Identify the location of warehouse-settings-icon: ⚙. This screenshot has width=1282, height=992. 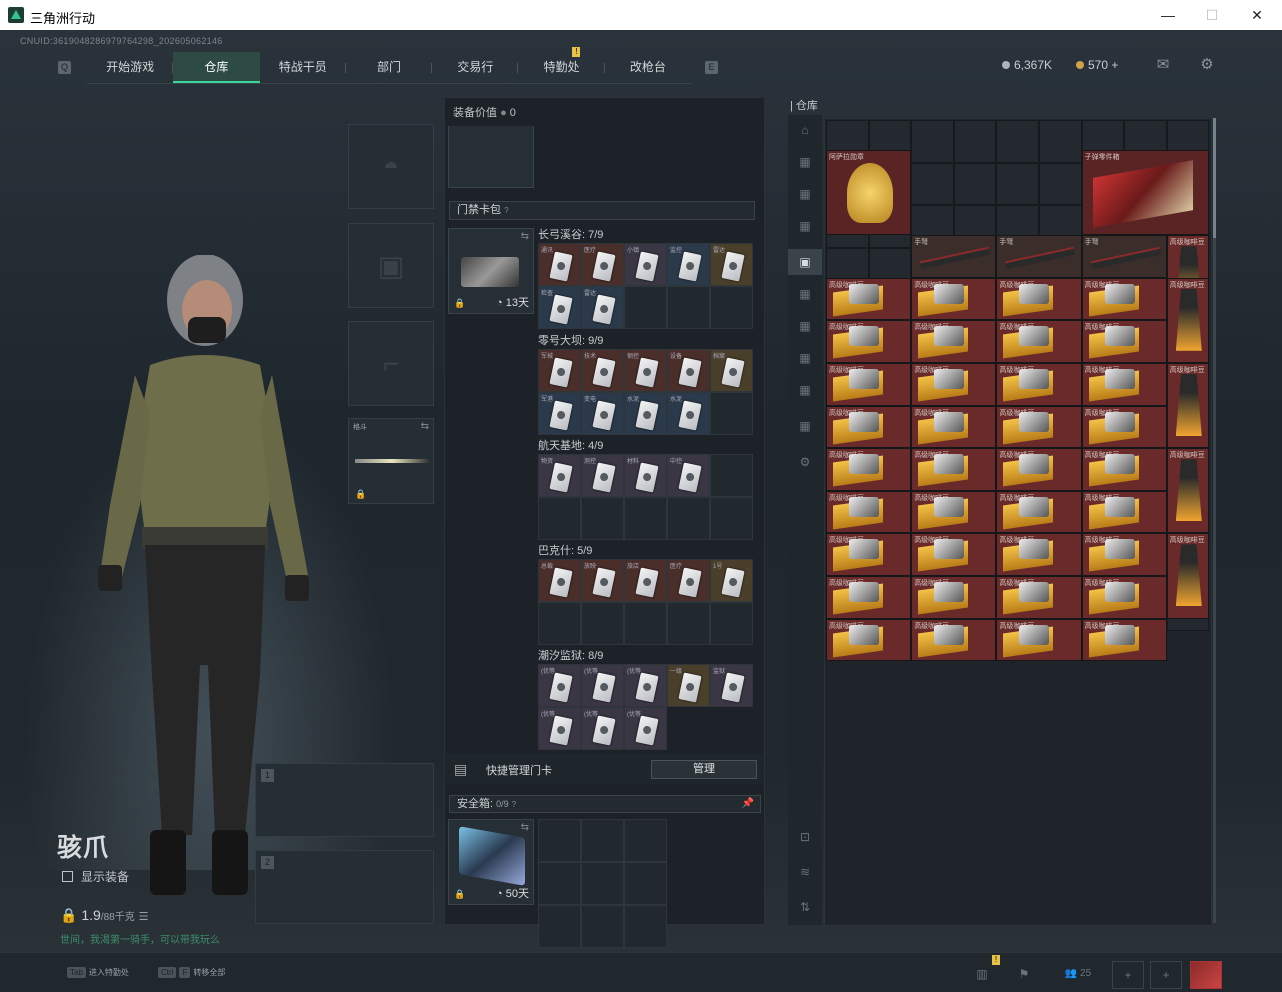
(805, 464).